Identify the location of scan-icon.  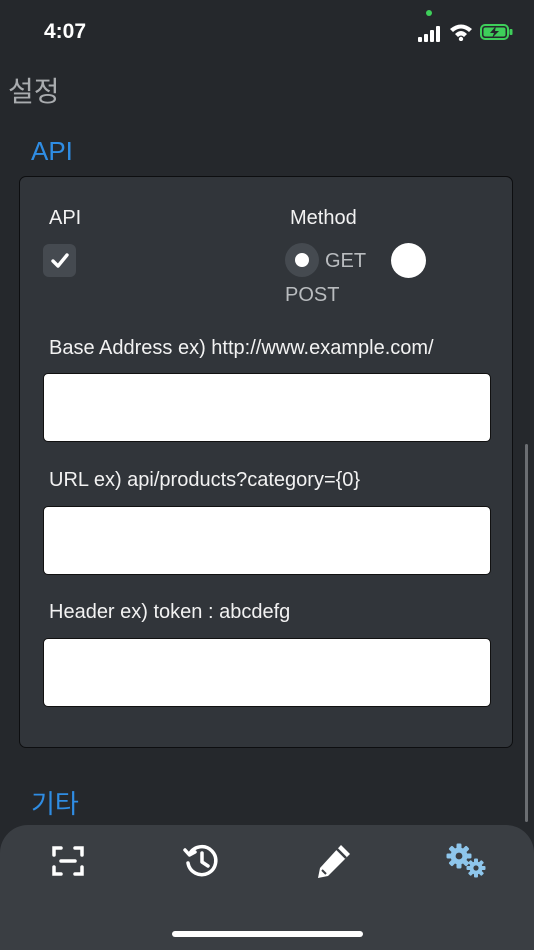
(68, 861).